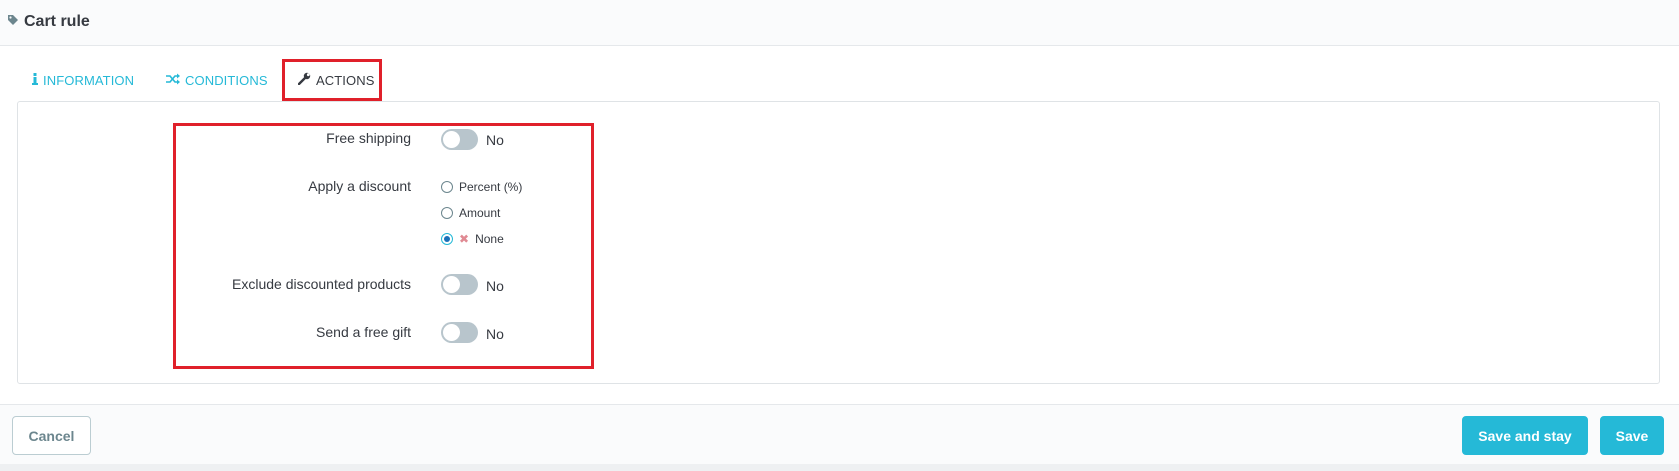 This screenshot has width=1679, height=471. What do you see at coordinates (57, 21) in the screenshot?
I see `page-title-text: Cart rule` at bounding box center [57, 21].